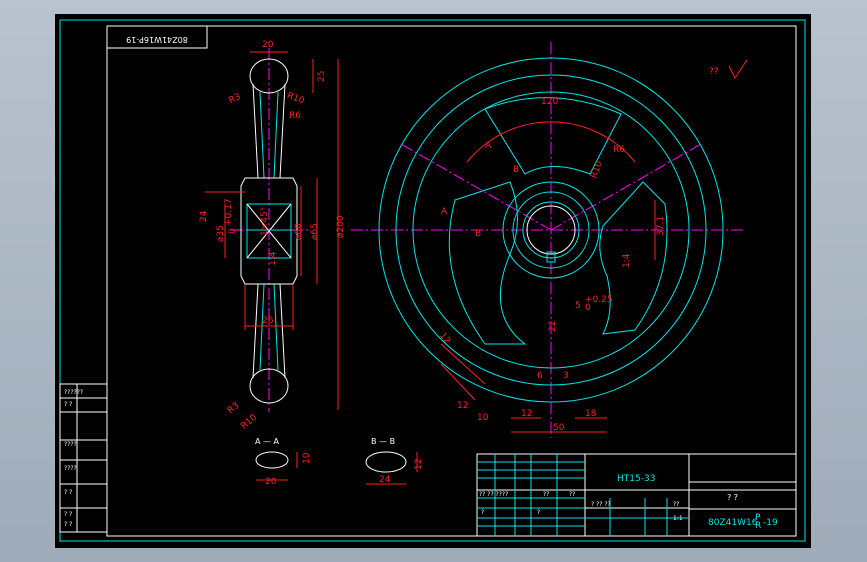  What do you see at coordinates (322, 76) in the screenshot?
I see `dim-h25: 25` at bounding box center [322, 76].